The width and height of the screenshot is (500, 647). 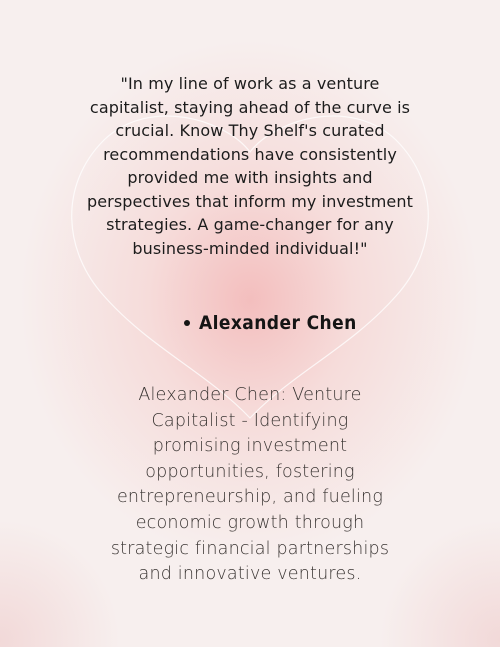 What do you see at coordinates (187, 323) in the screenshot?
I see `bullet-icon` at bounding box center [187, 323].